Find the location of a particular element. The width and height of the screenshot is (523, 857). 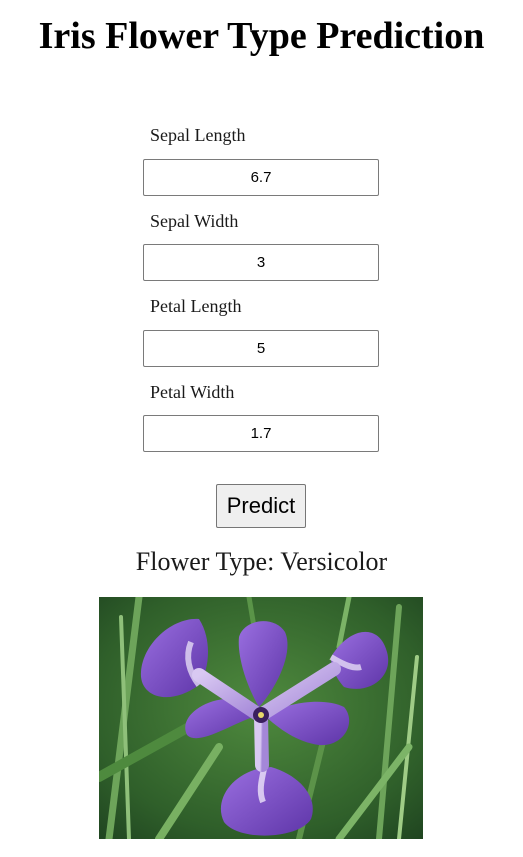

page-title: Iris Flower Type Prediction is located at coordinates (261, 36).